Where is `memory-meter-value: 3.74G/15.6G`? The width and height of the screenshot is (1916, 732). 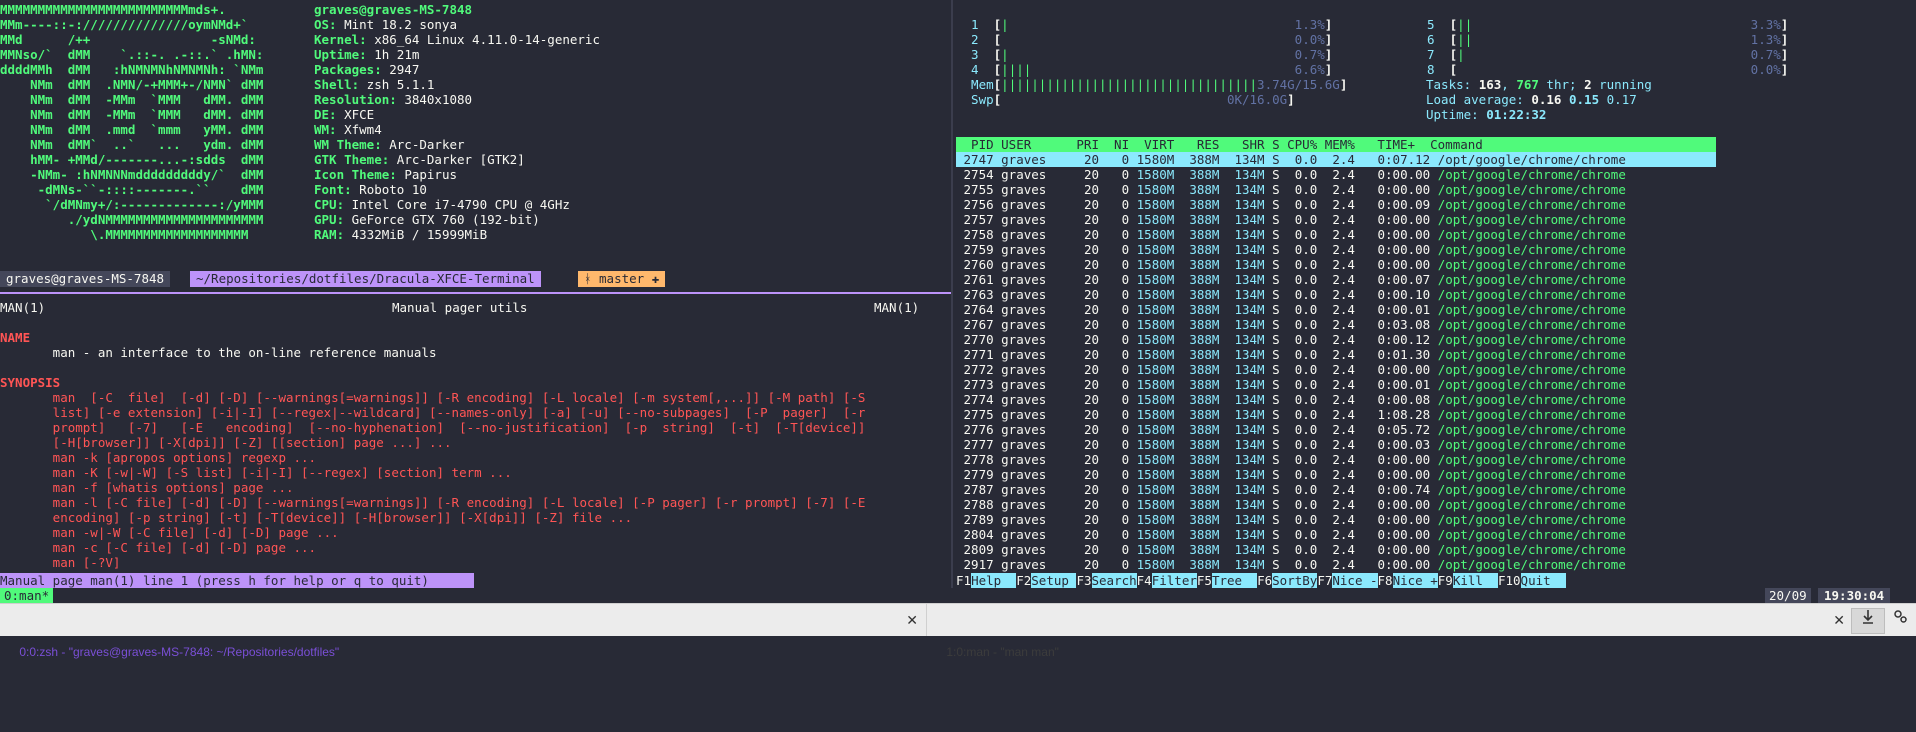
memory-meter-value: 3.74G/15.6G is located at coordinates (1298, 84).